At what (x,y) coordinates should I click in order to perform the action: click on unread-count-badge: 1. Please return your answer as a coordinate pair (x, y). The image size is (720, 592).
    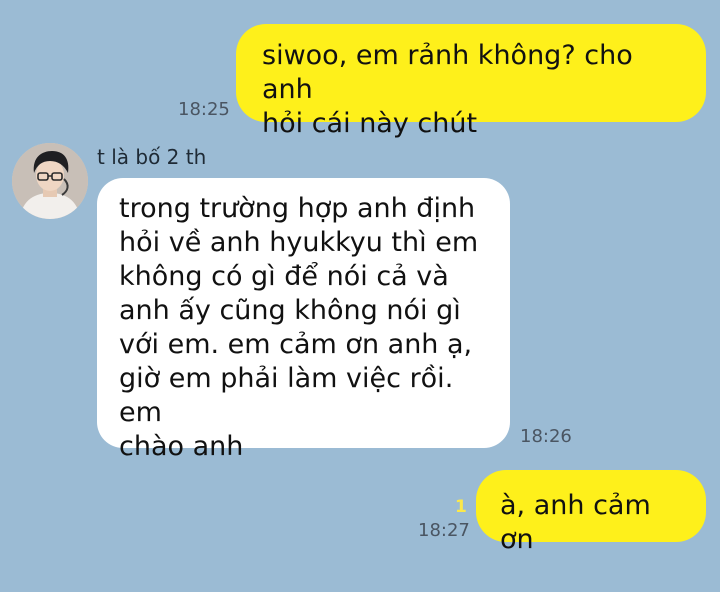
    Looking at the image, I should click on (461, 507).